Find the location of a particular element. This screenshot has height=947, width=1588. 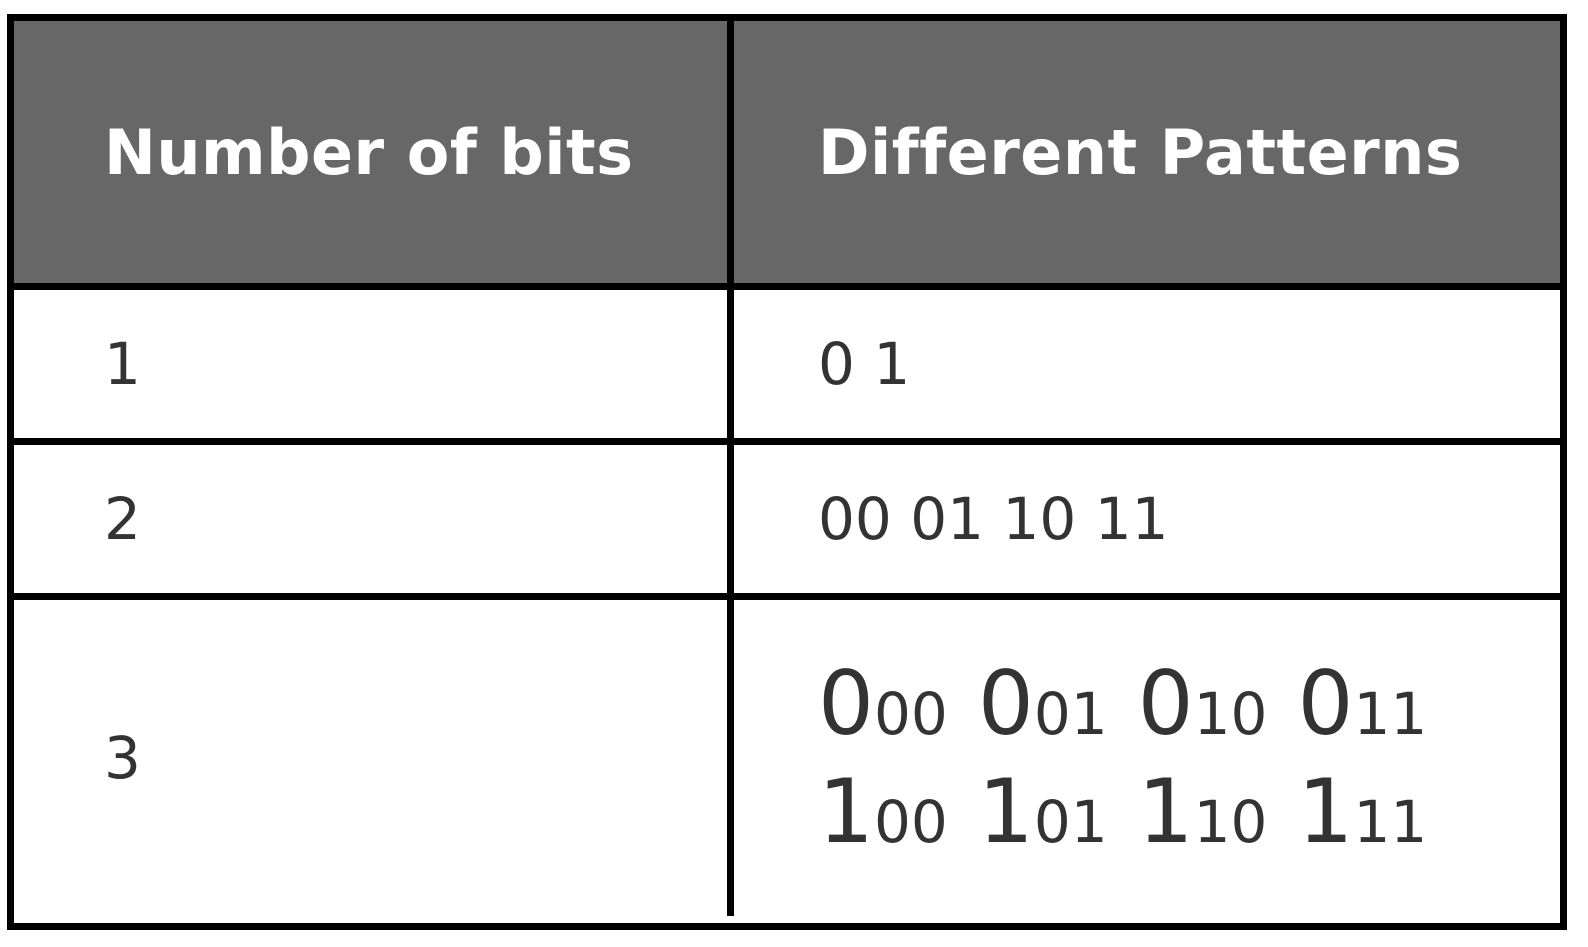

pattern: 0 01 is located at coordinates (1043, 704).